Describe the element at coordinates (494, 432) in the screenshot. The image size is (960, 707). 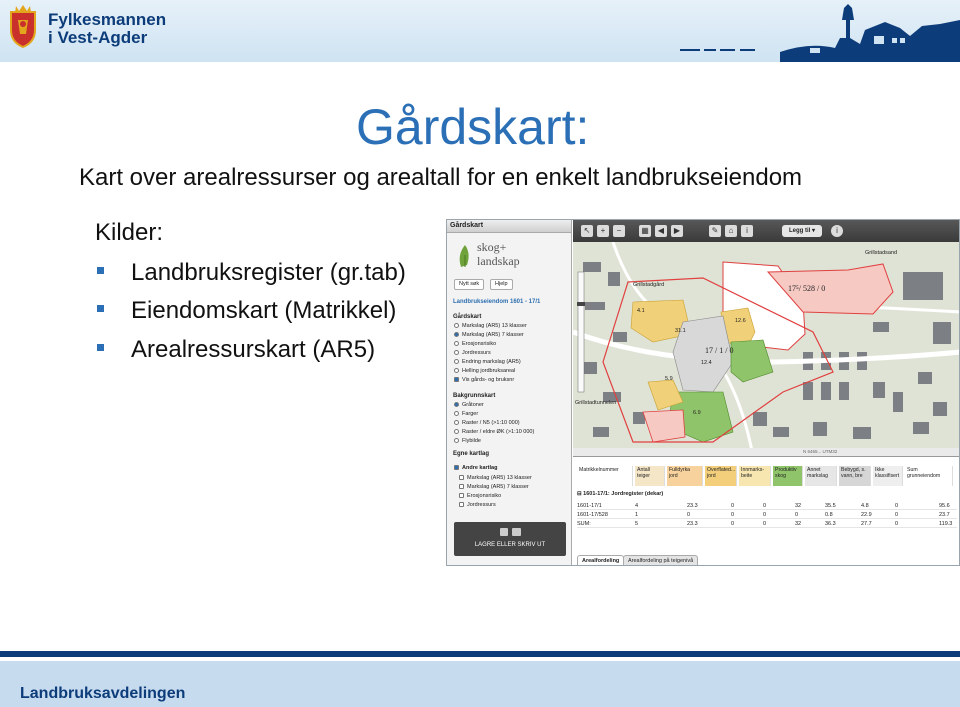
I see `radio-option: Raster / eldre ØK (>1:10 000)` at that location.